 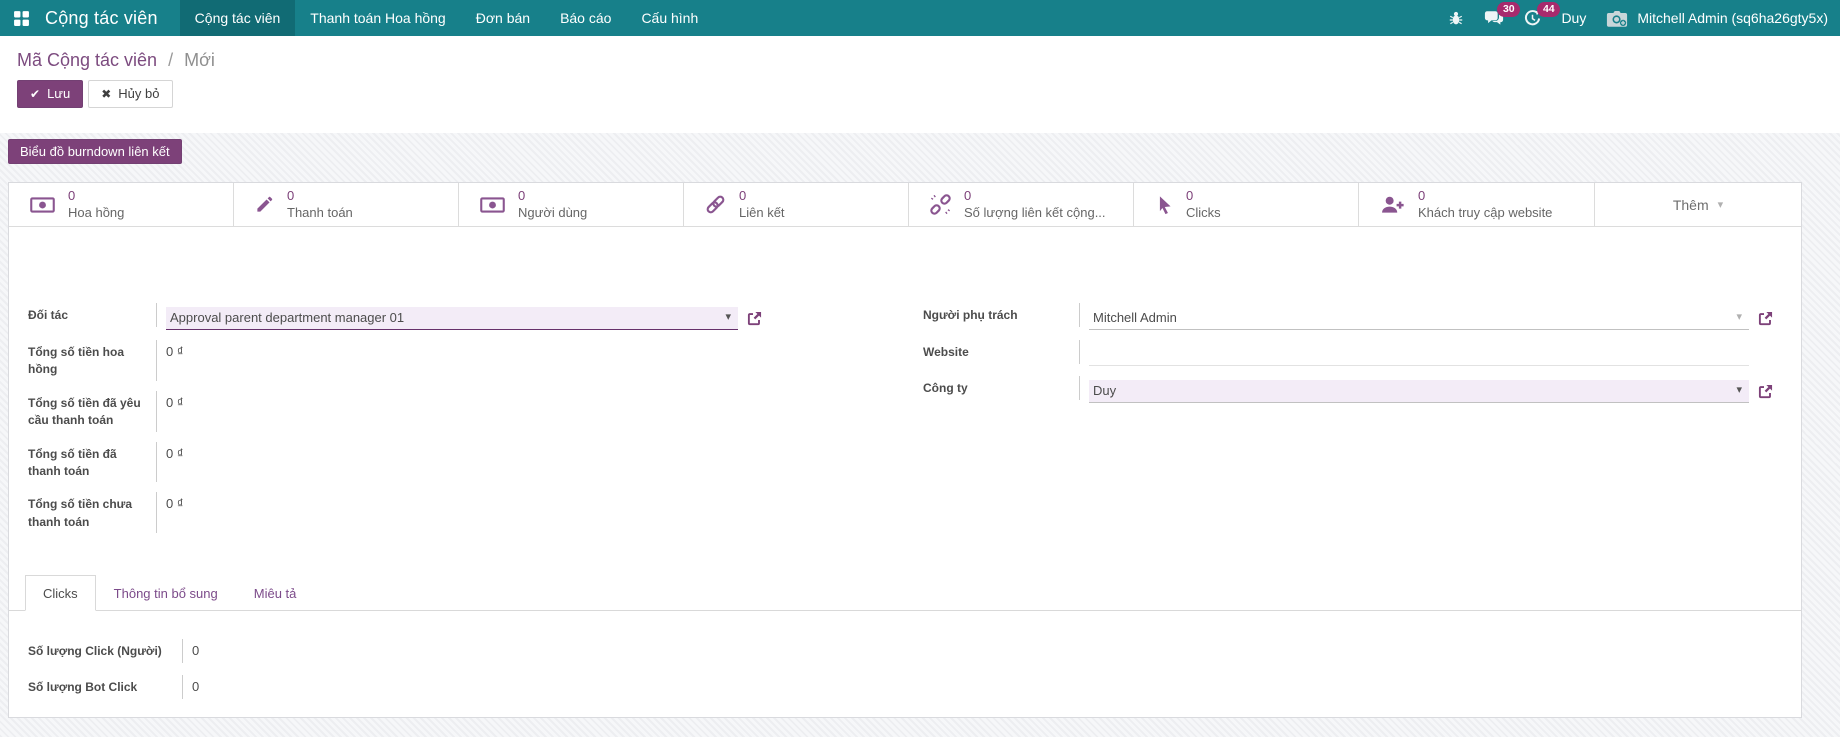 I want to click on breadcrumb: Mã Cộng tác viên / Mới, so click(x=920, y=60).